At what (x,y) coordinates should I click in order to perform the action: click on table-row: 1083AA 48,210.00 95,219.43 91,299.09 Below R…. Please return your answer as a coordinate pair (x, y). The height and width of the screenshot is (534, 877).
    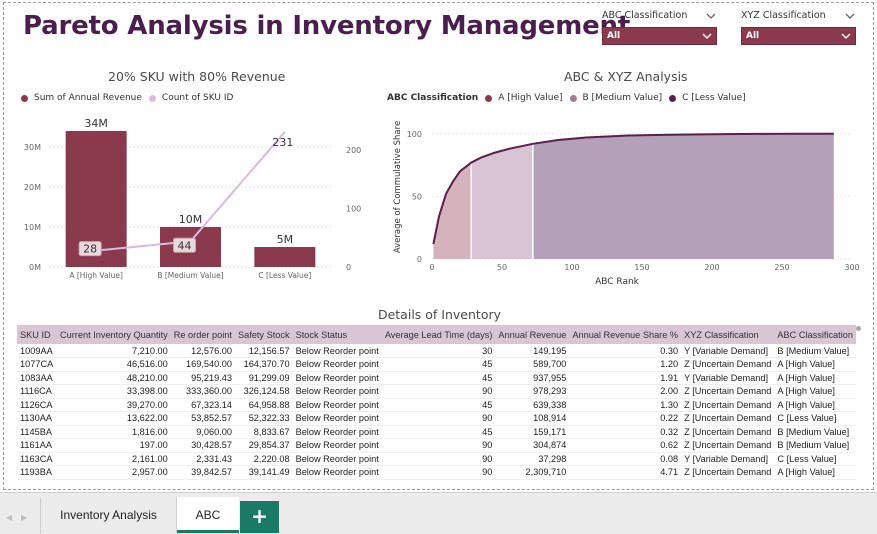
    Looking at the image, I should click on (436, 378).